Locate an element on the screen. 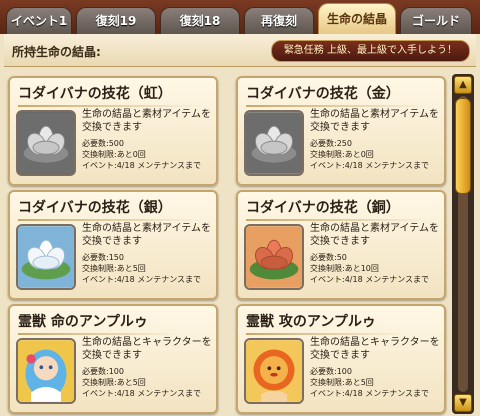 The width and height of the screenshot is (480, 416). item-title: 霊獣 攻のアンプルゥ is located at coordinates (326, 323).